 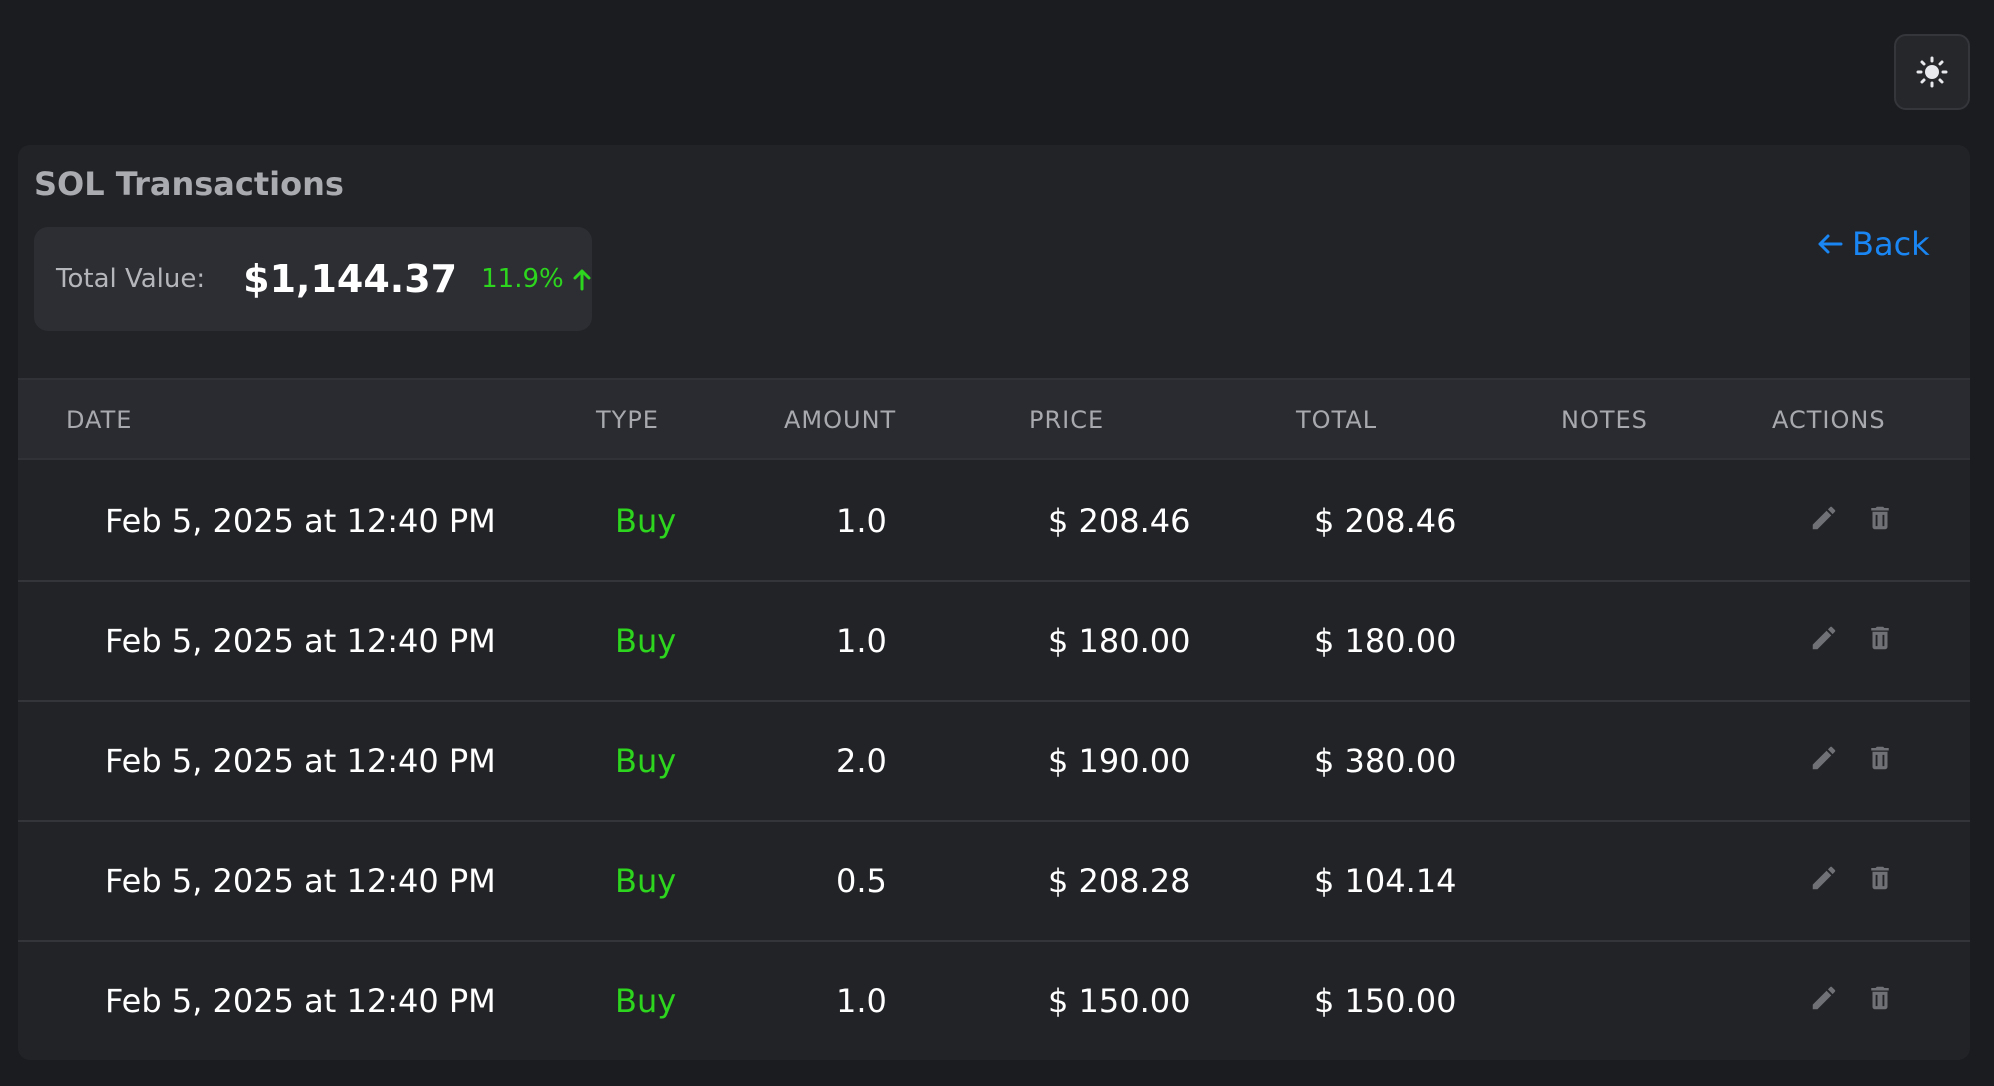 I want to click on cell-price: $ 150.00, so click(x=1119, y=1001).